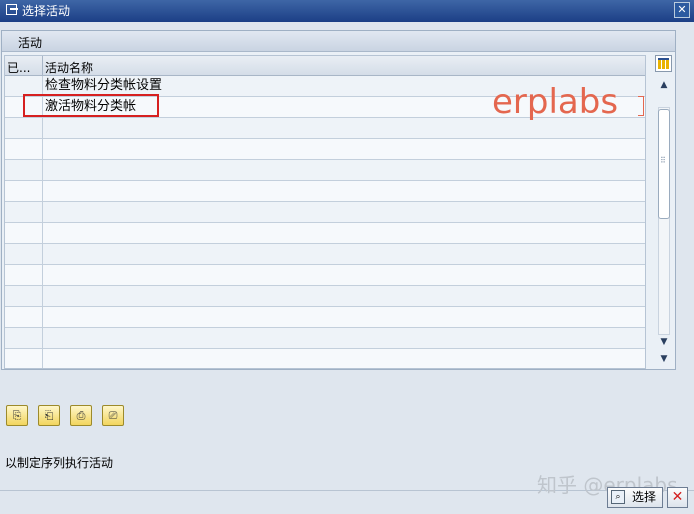 The width and height of the screenshot is (694, 514). I want to click on table-settings-button, so click(663, 63).